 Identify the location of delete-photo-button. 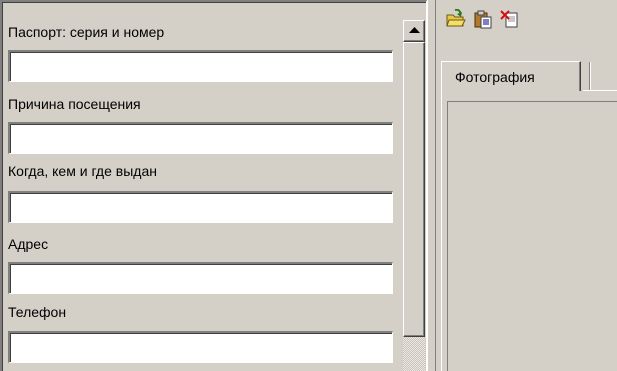
(510, 19).